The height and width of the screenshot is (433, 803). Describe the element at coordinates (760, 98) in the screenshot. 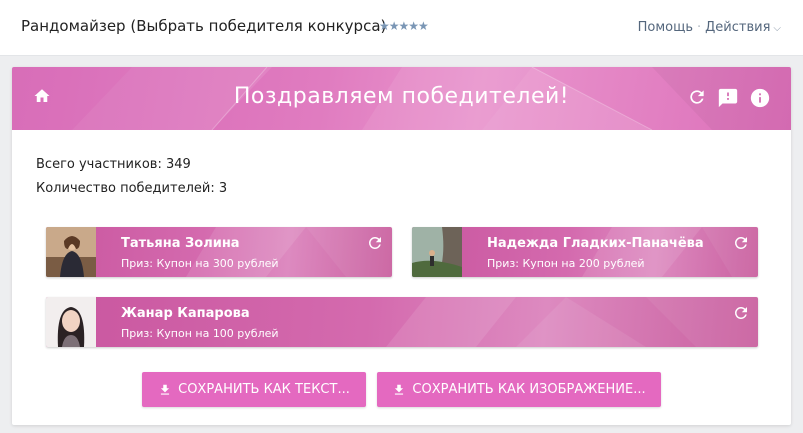

I see `info-icon` at that location.